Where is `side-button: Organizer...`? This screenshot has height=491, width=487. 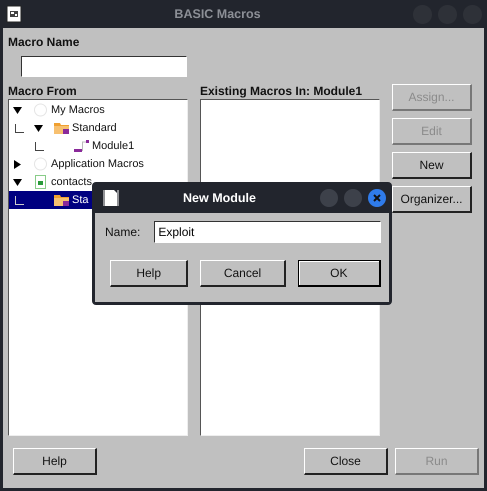
side-button: Organizer... is located at coordinates (432, 199).